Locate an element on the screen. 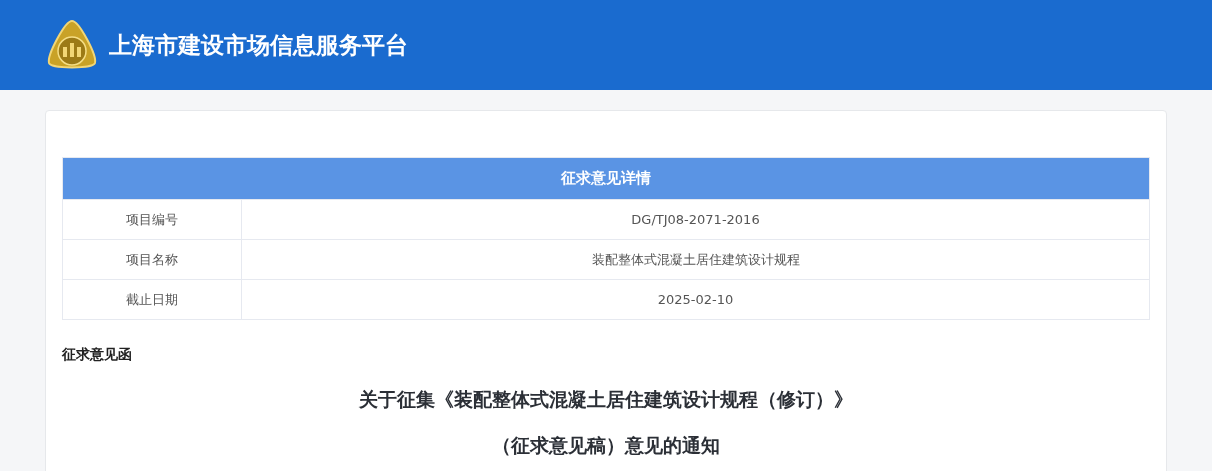 The width and height of the screenshot is (1212, 471). emblem-logo is located at coordinates (72, 45).